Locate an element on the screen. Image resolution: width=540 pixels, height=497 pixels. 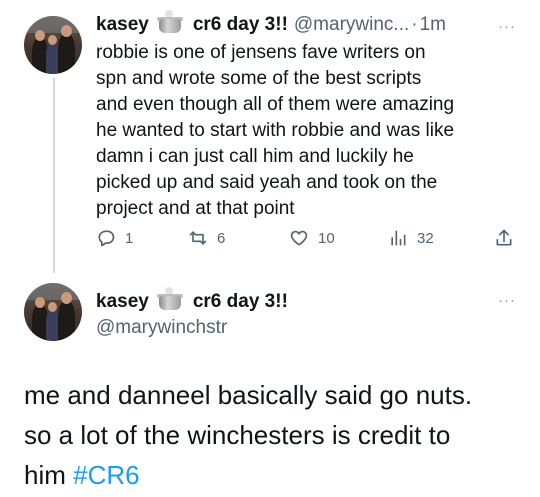
tweet-text-line: damn i can just call him and luckily he is located at coordinates (255, 156).